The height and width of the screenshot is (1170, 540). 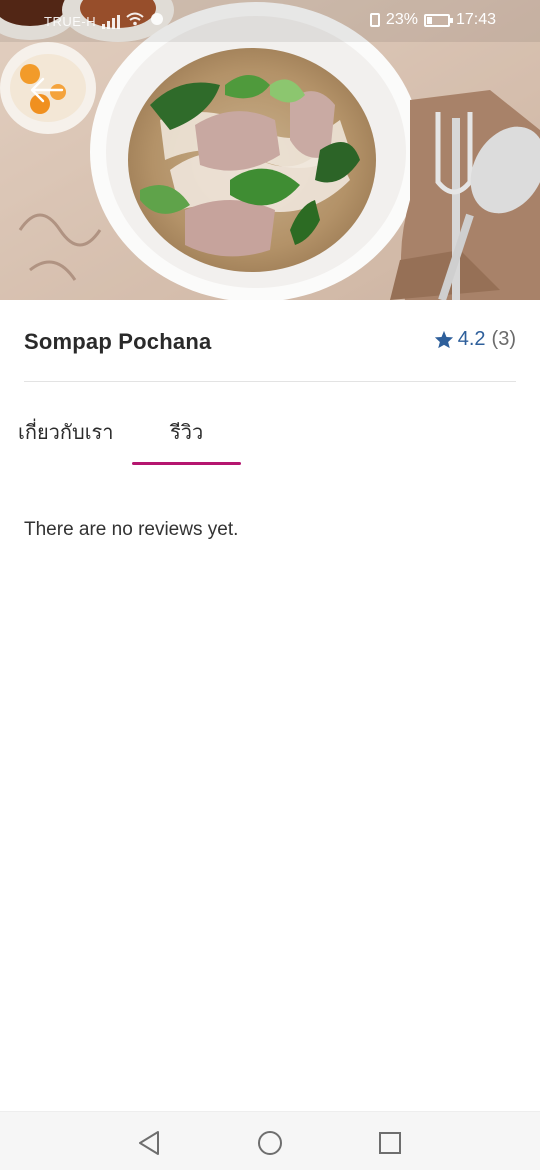 I want to click on status-left: TRUE-H, so click(x=104, y=21).